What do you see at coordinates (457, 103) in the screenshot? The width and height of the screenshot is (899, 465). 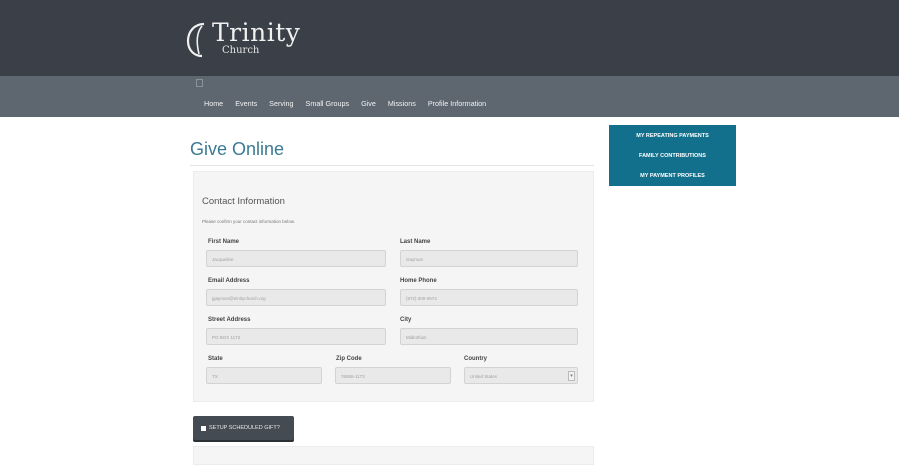 I see `nav-item-profile-information: Profile Information` at bounding box center [457, 103].